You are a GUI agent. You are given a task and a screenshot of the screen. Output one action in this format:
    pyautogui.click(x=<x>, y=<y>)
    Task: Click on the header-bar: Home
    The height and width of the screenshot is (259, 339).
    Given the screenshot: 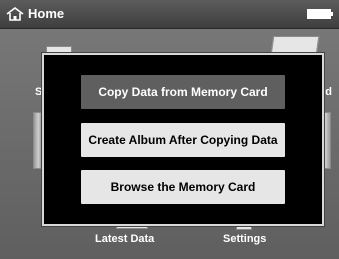 What is the action you would take?
    pyautogui.click(x=169, y=14)
    